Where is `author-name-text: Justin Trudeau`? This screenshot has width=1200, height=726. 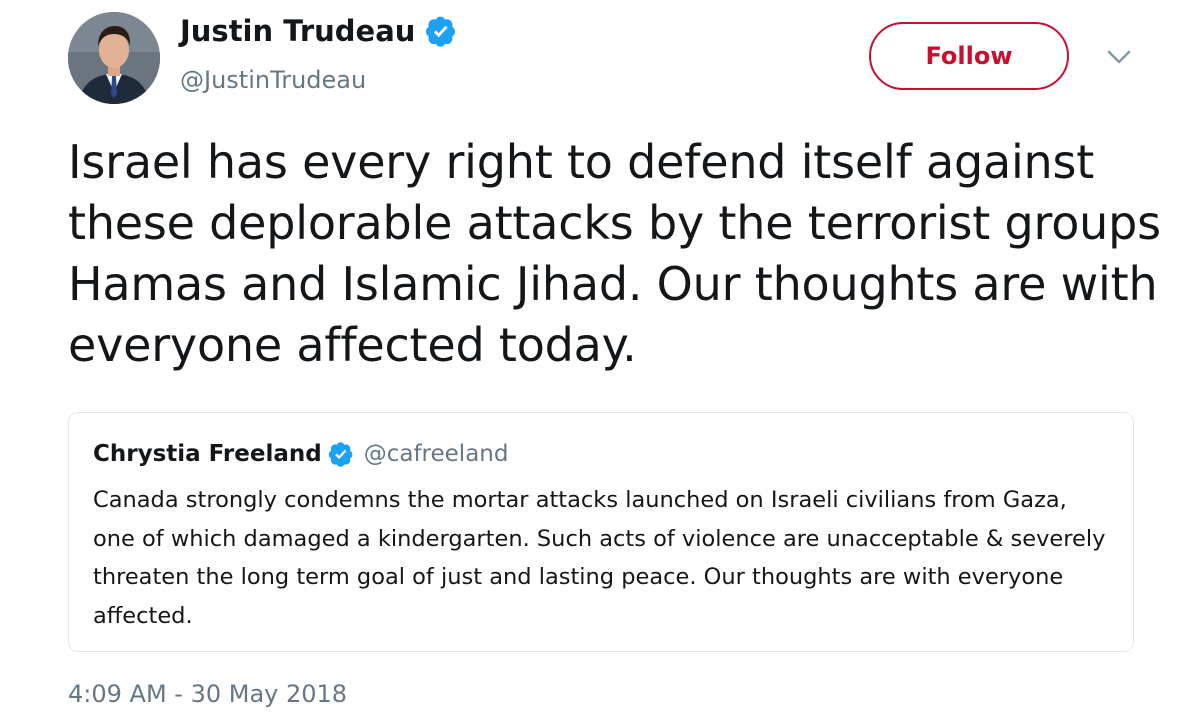 author-name-text: Justin Trudeau is located at coordinates (298, 31).